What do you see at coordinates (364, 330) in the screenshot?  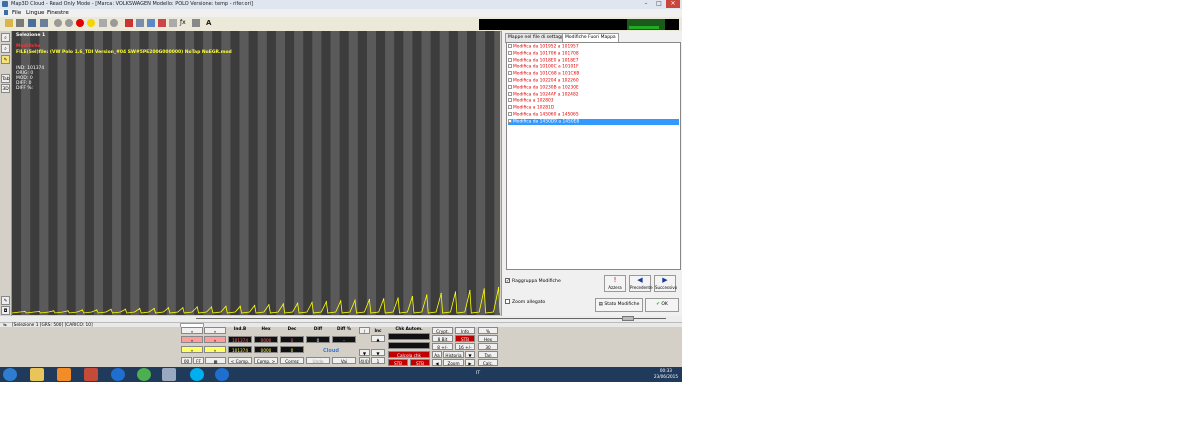 I see `divide-button: /` at bounding box center [364, 330].